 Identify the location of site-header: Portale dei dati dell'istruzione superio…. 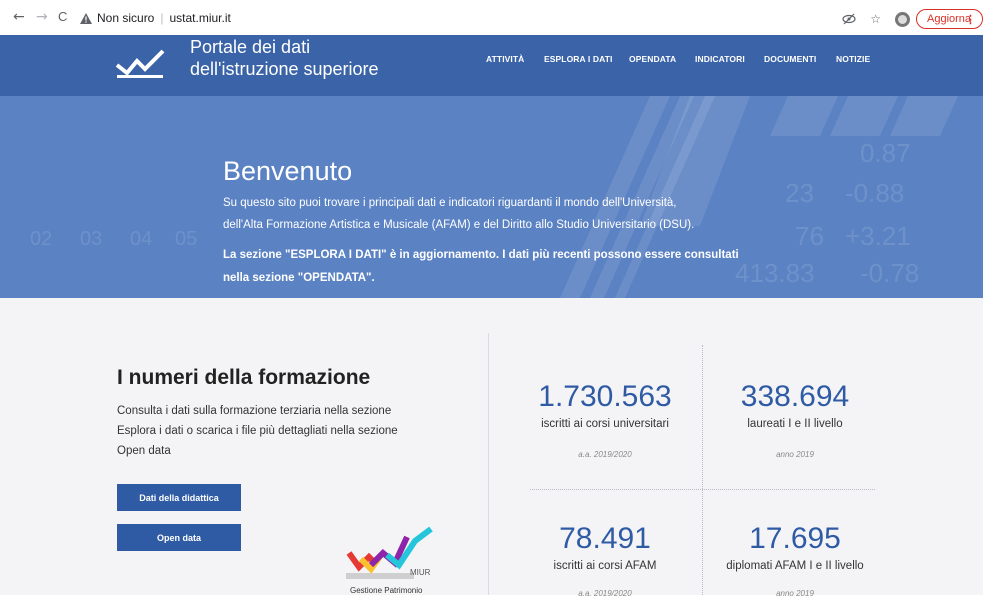
(491, 65).